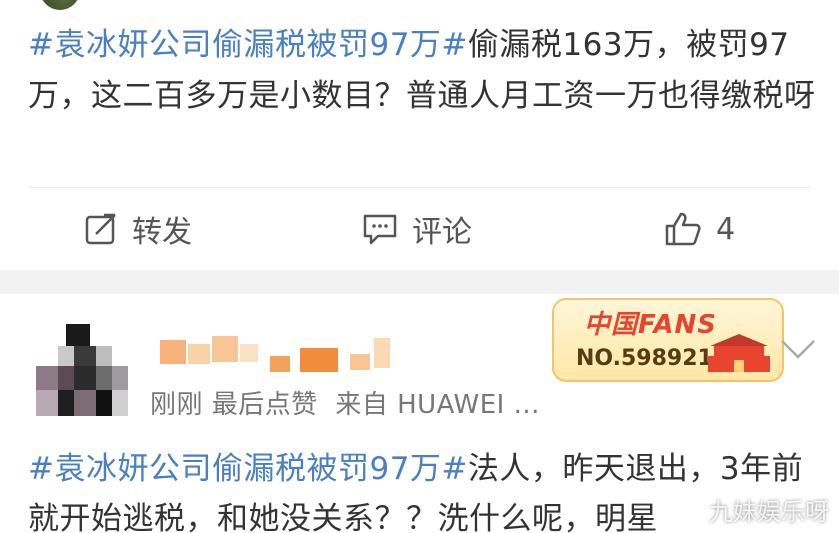 The image size is (839, 533). Describe the element at coordinates (651, 325) in the screenshot. I see `badge-title: 中国FANS` at that location.